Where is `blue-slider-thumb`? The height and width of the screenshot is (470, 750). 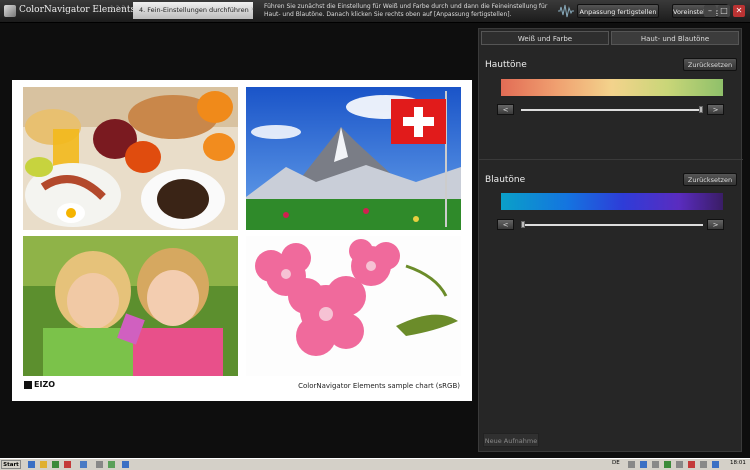
blue-slider-thumb is located at coordinates (523, 224).